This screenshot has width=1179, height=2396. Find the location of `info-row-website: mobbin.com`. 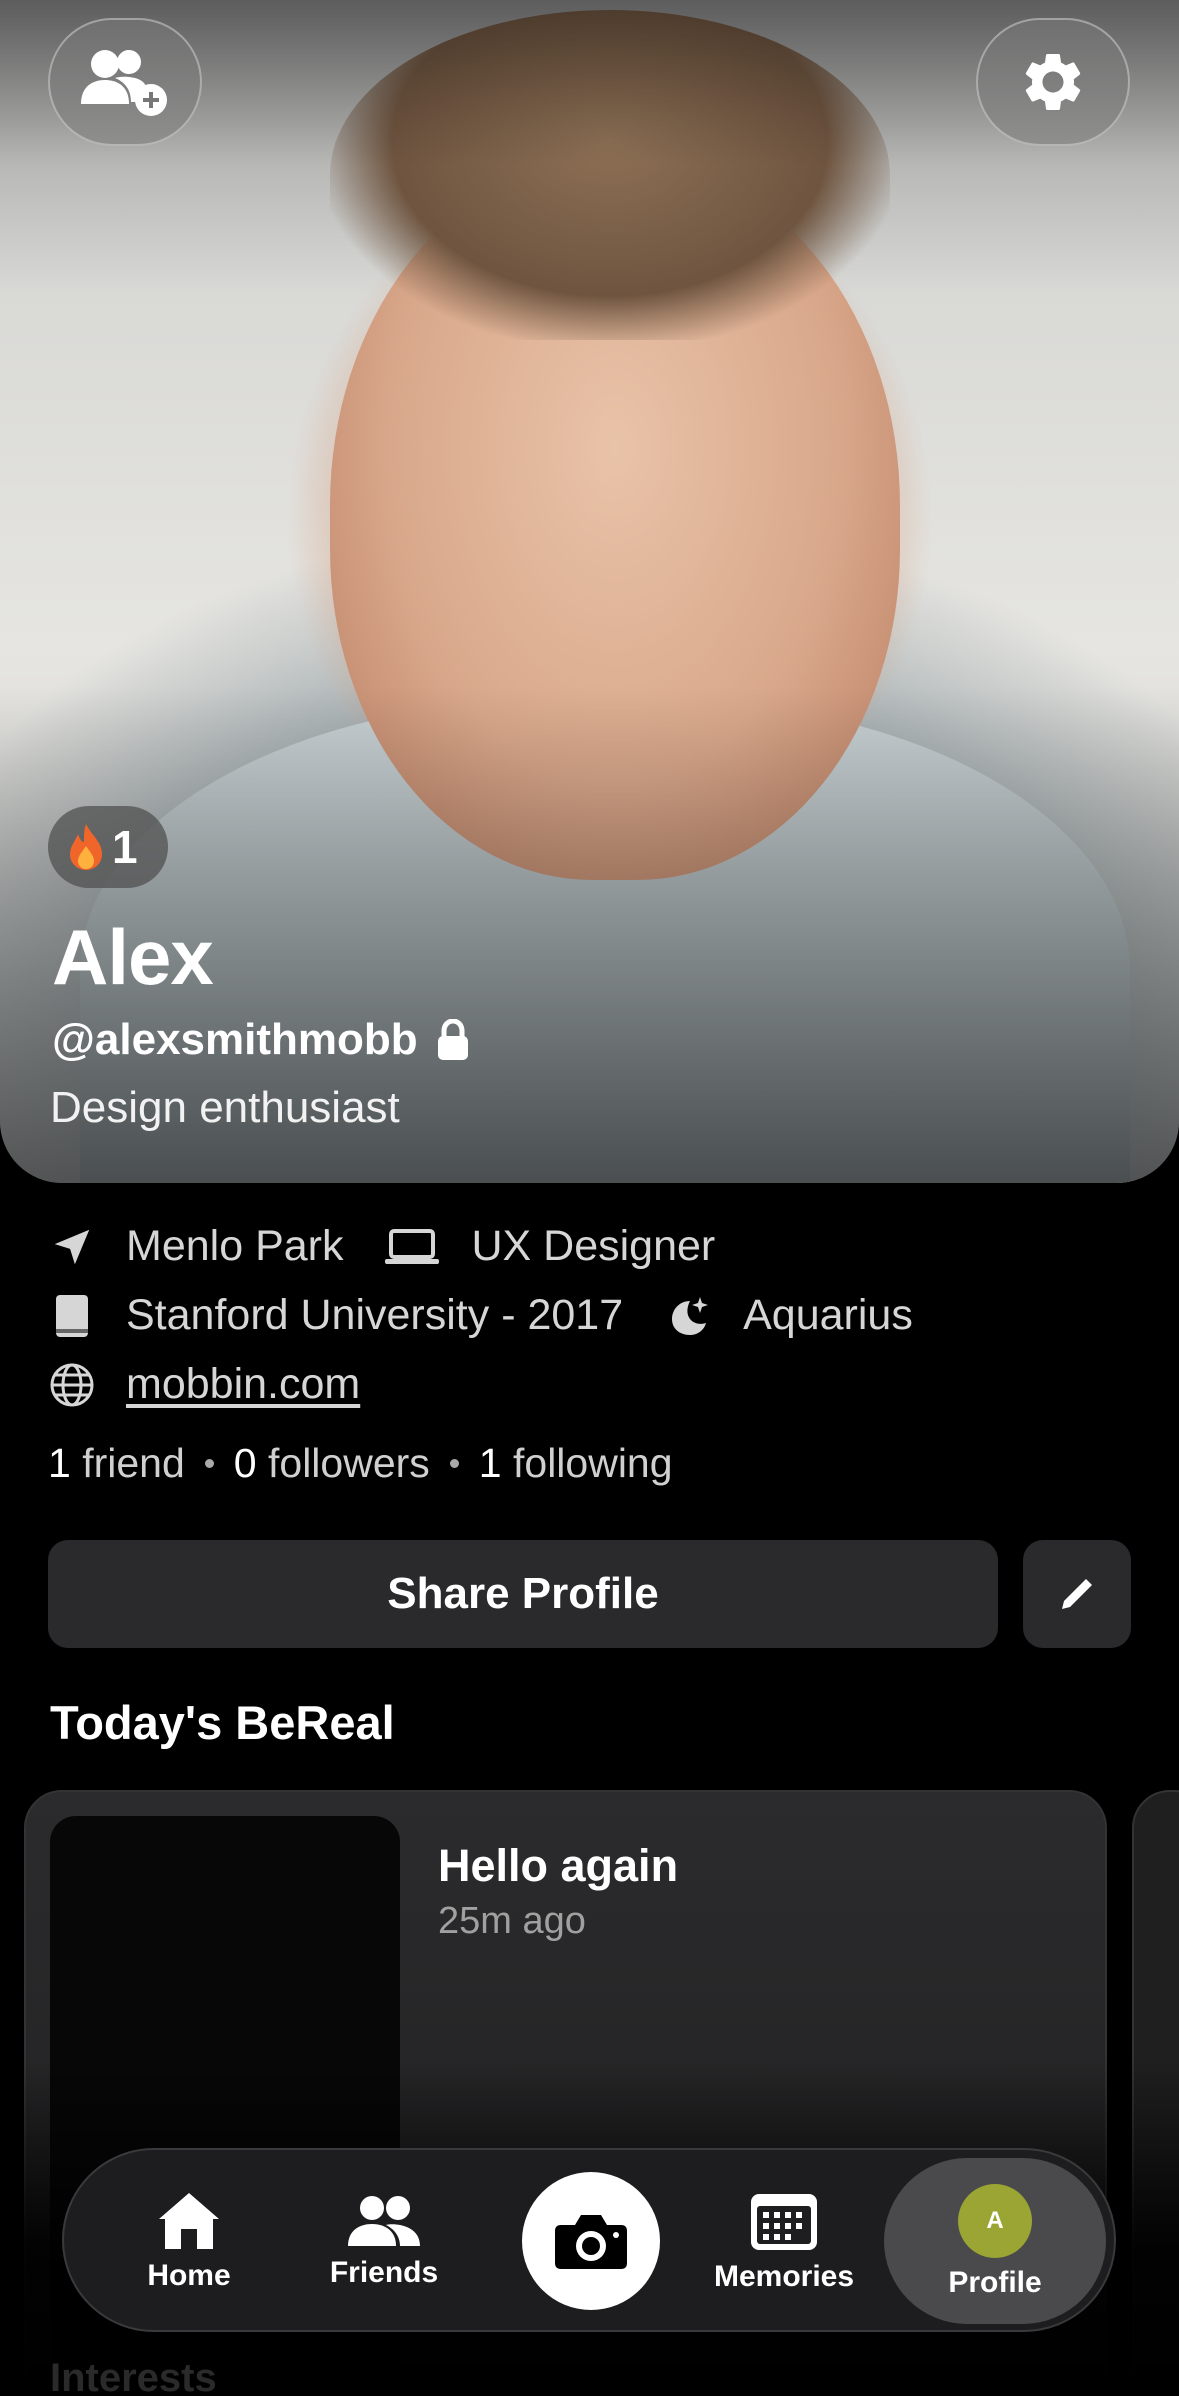

info-row-website: mobbin.com is located at coordinates (204, 1384).